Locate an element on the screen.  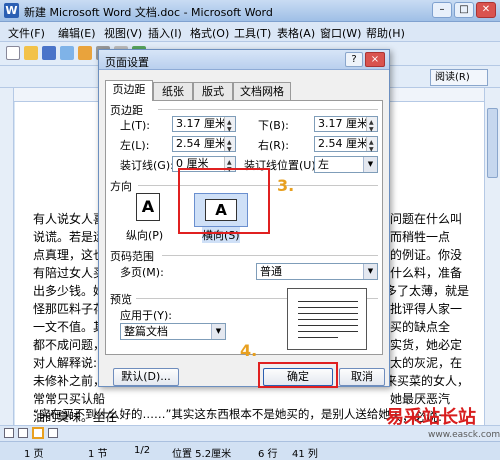
doc-line: 对人解释说: is located at coordinates (65, 363).